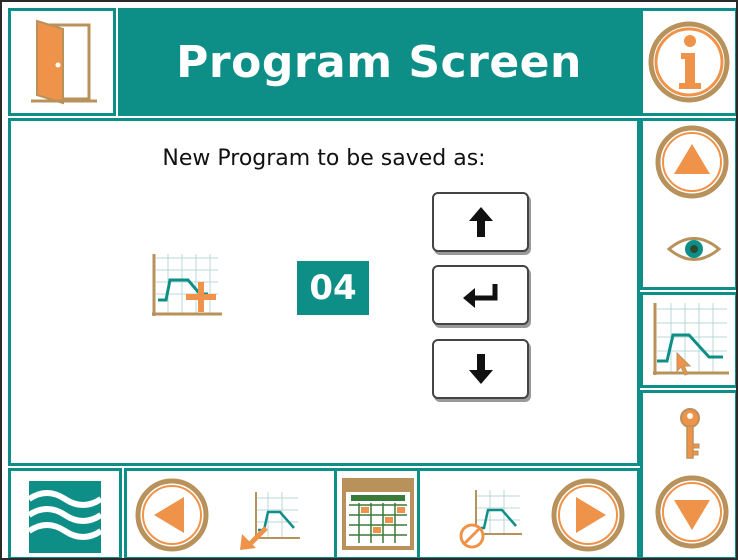  I want to click on scroll-down-icon, so click(692, 512).